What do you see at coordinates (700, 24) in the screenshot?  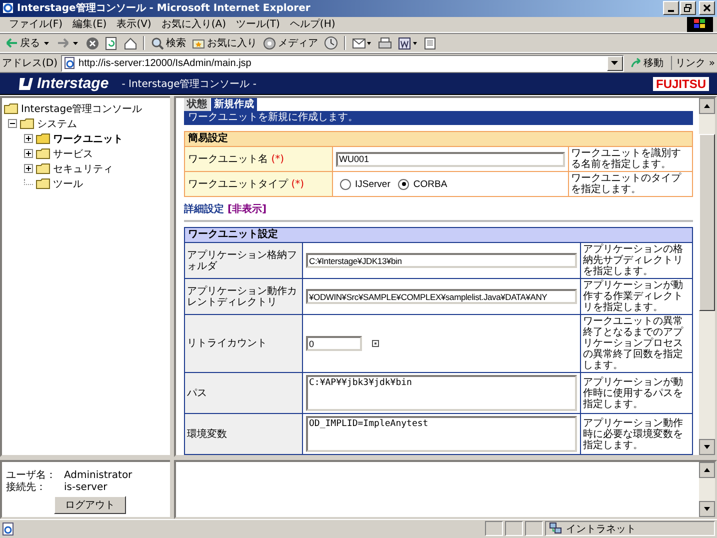 I see `windows-logo-icon` at bounding box center [700, 24].